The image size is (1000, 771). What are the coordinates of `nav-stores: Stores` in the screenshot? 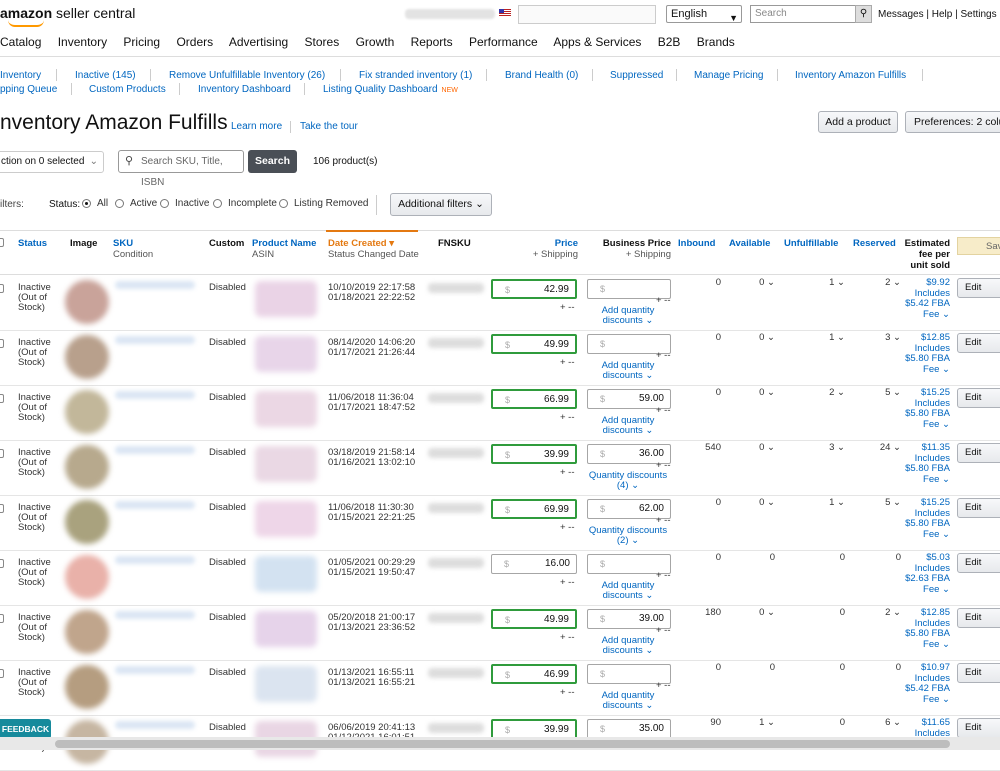 It's located at (322, 42).